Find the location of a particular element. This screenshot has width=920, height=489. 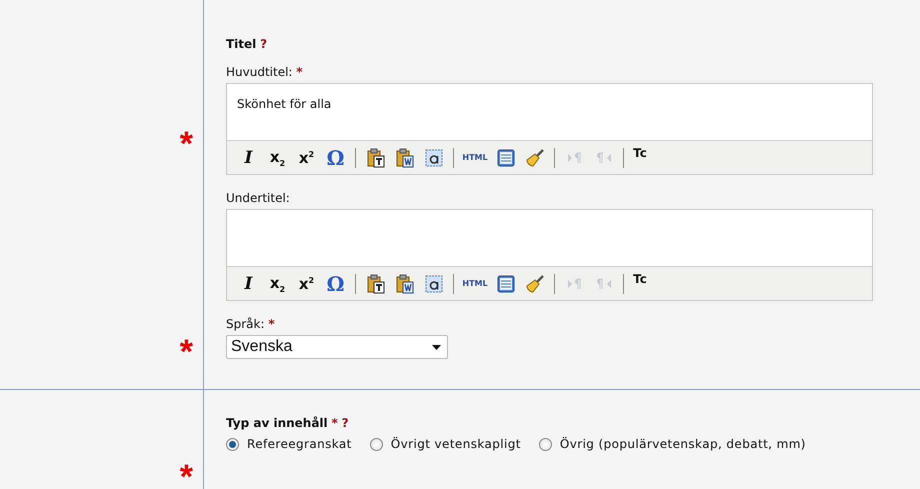

rich-text-editor: Skönhet för alla I x$_{2}$ x$^{2}$ Ω HTML Tc is located at coordinates (549, 129).